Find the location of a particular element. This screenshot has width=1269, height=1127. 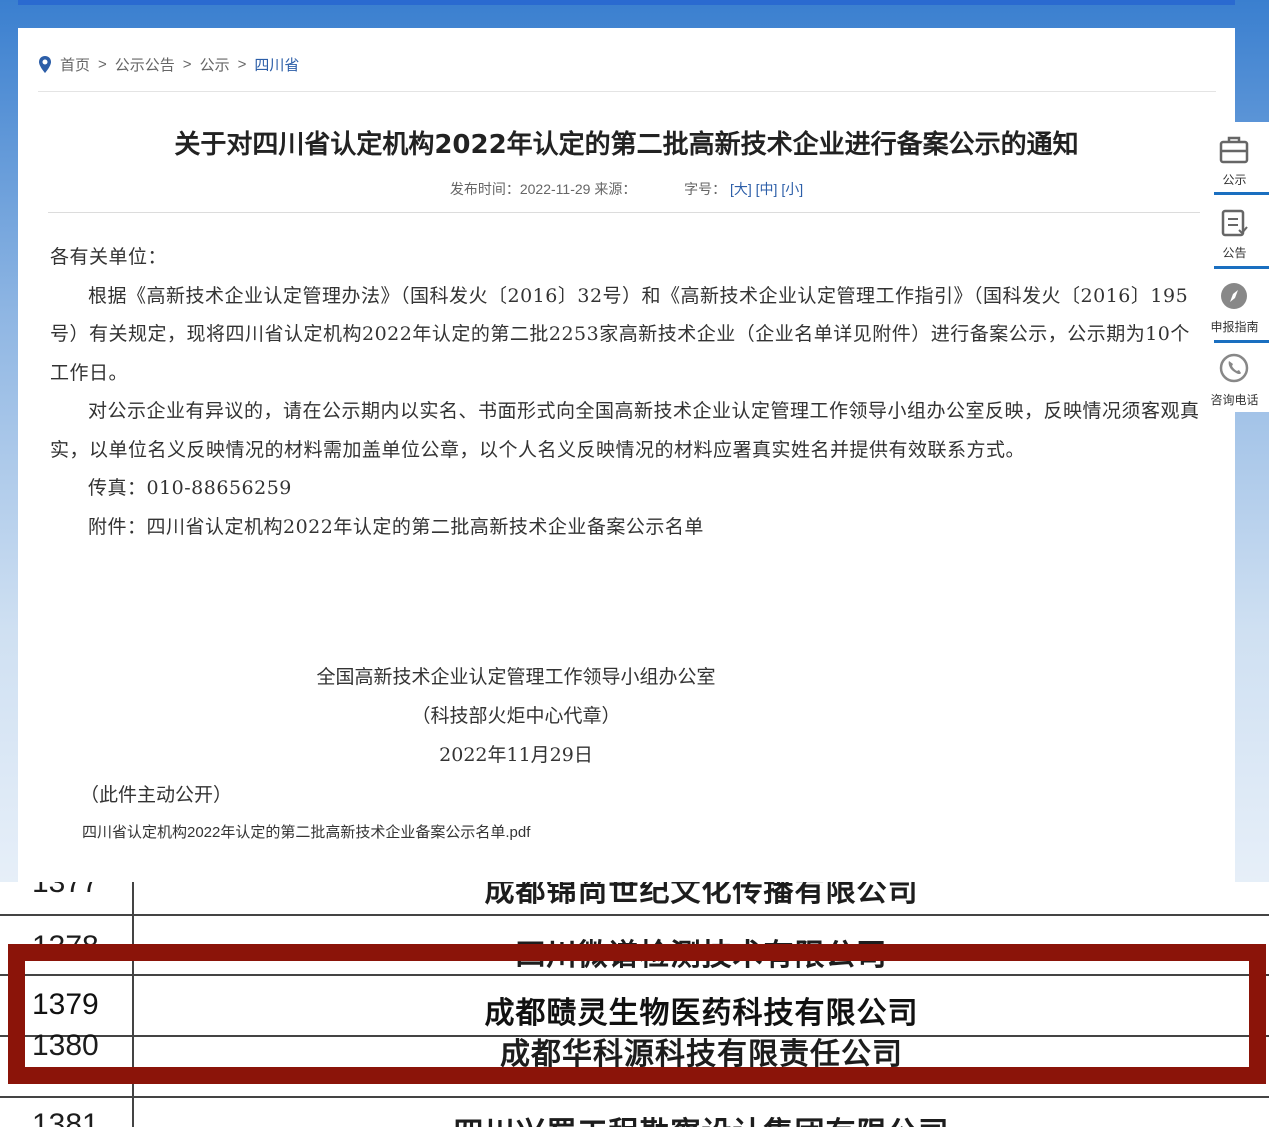

breadcrumb: 首页 > 公示公告 > 公示 > 四川省 is located at coordinates (168, 64).